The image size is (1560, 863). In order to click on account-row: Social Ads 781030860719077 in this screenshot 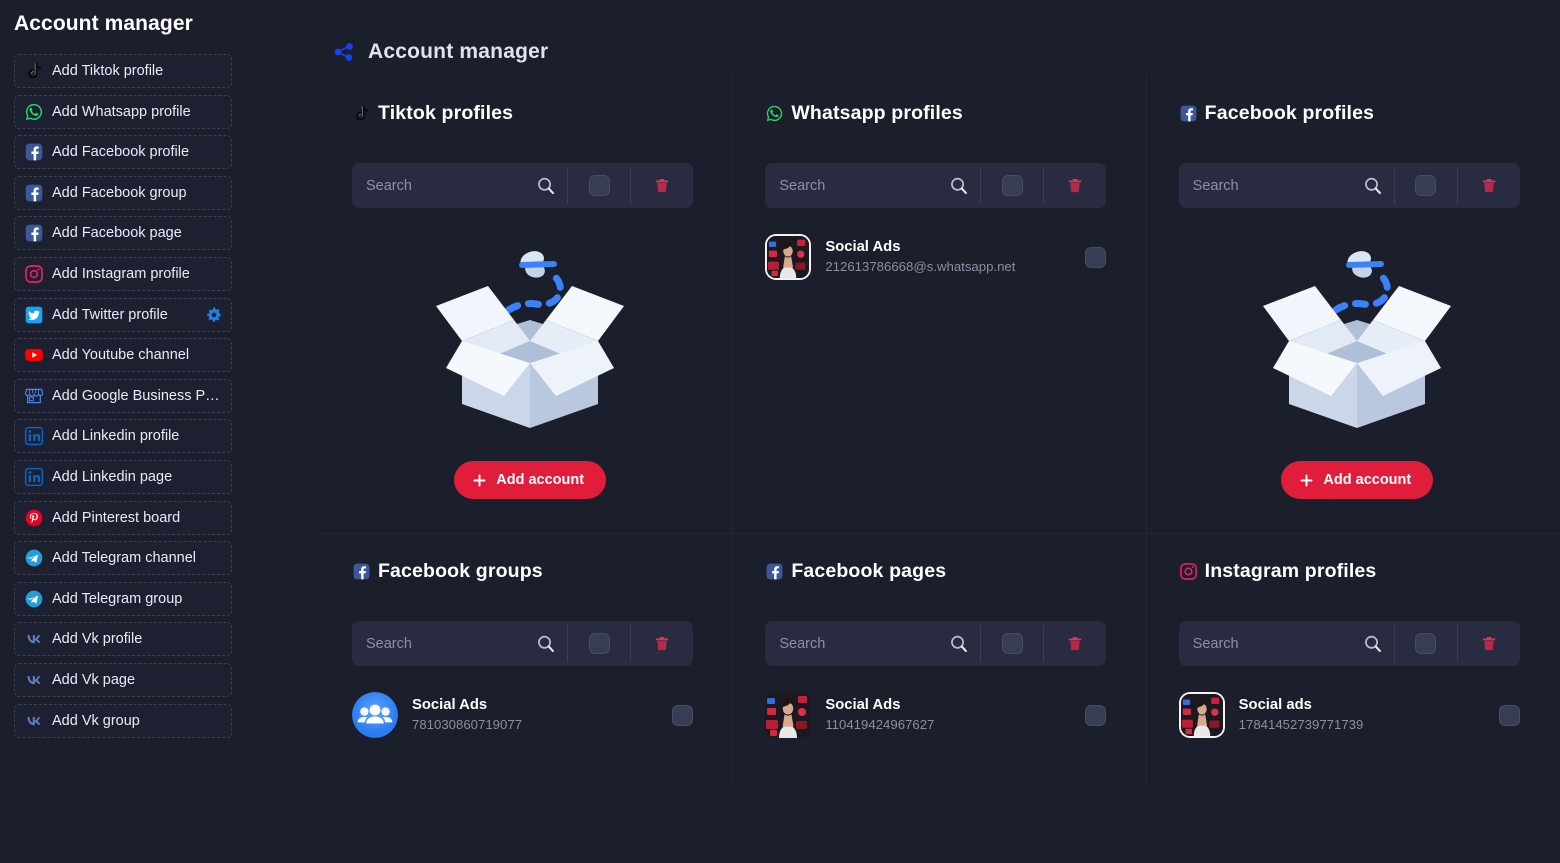, I will do `click(522, 715)`.